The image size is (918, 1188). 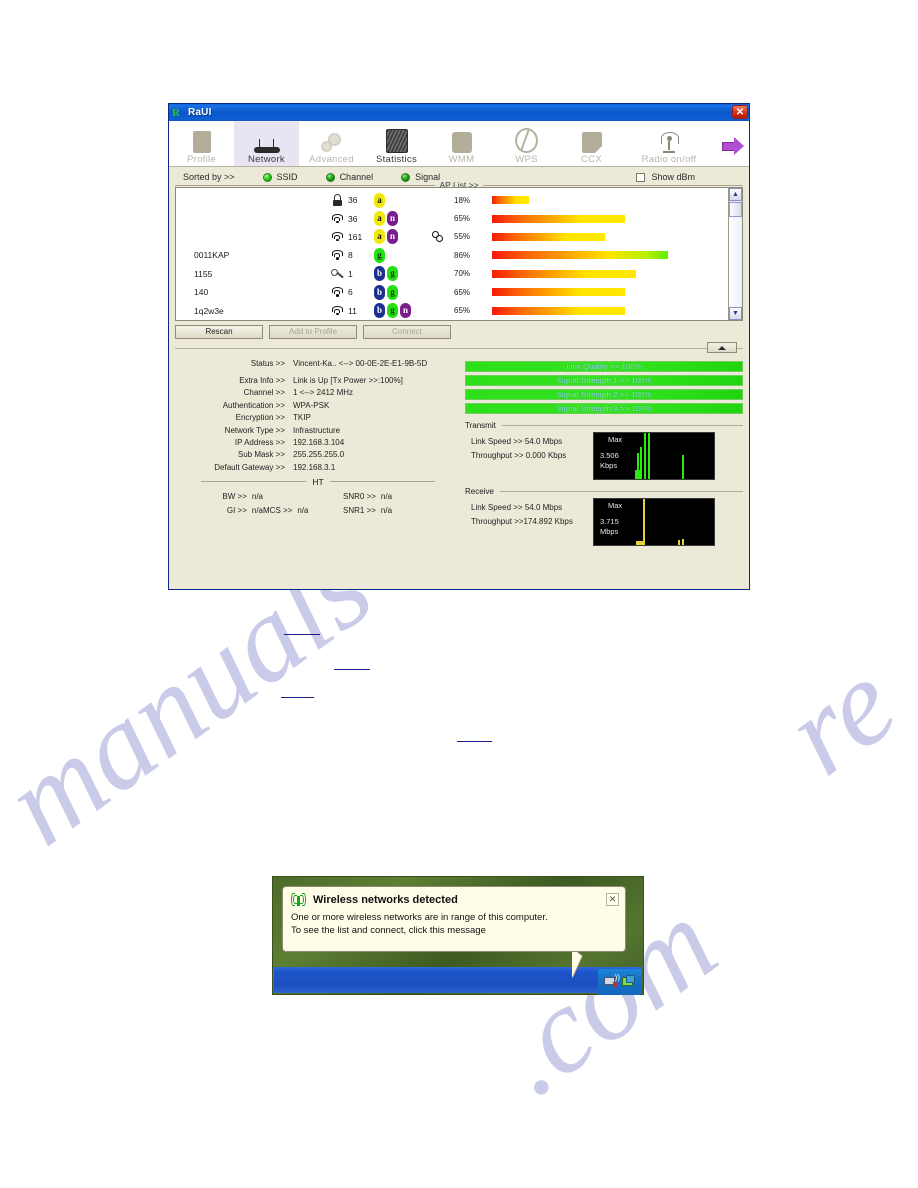 What do you see at coordinates (735, 313) in the screenshot?
I see `scroll-down-icon: ▼` at bounding box center [735, 313].